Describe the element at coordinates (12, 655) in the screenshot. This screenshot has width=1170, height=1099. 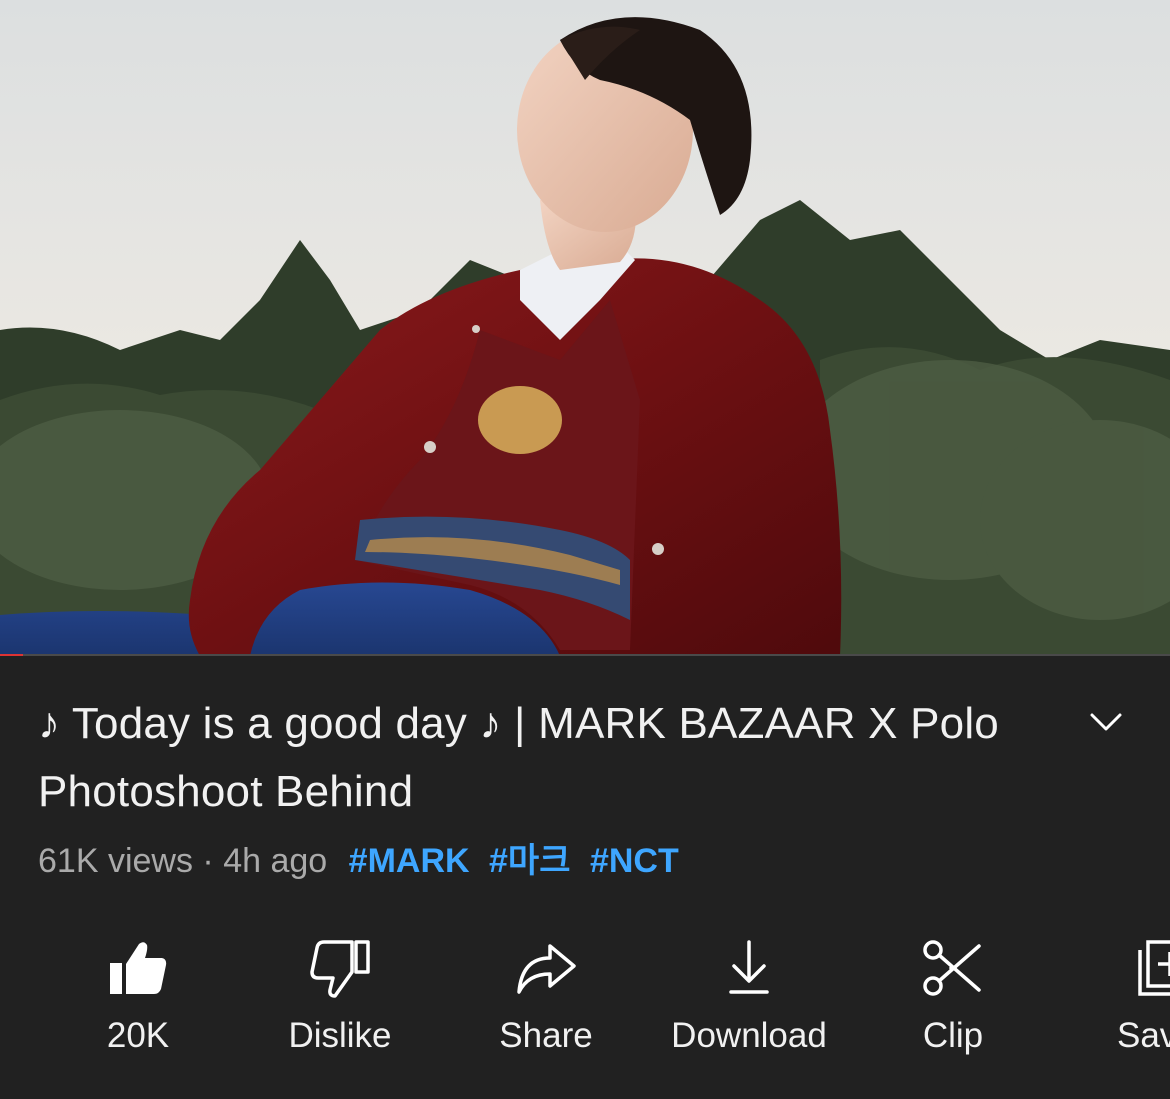
I see `video-progress-fill` at that location.